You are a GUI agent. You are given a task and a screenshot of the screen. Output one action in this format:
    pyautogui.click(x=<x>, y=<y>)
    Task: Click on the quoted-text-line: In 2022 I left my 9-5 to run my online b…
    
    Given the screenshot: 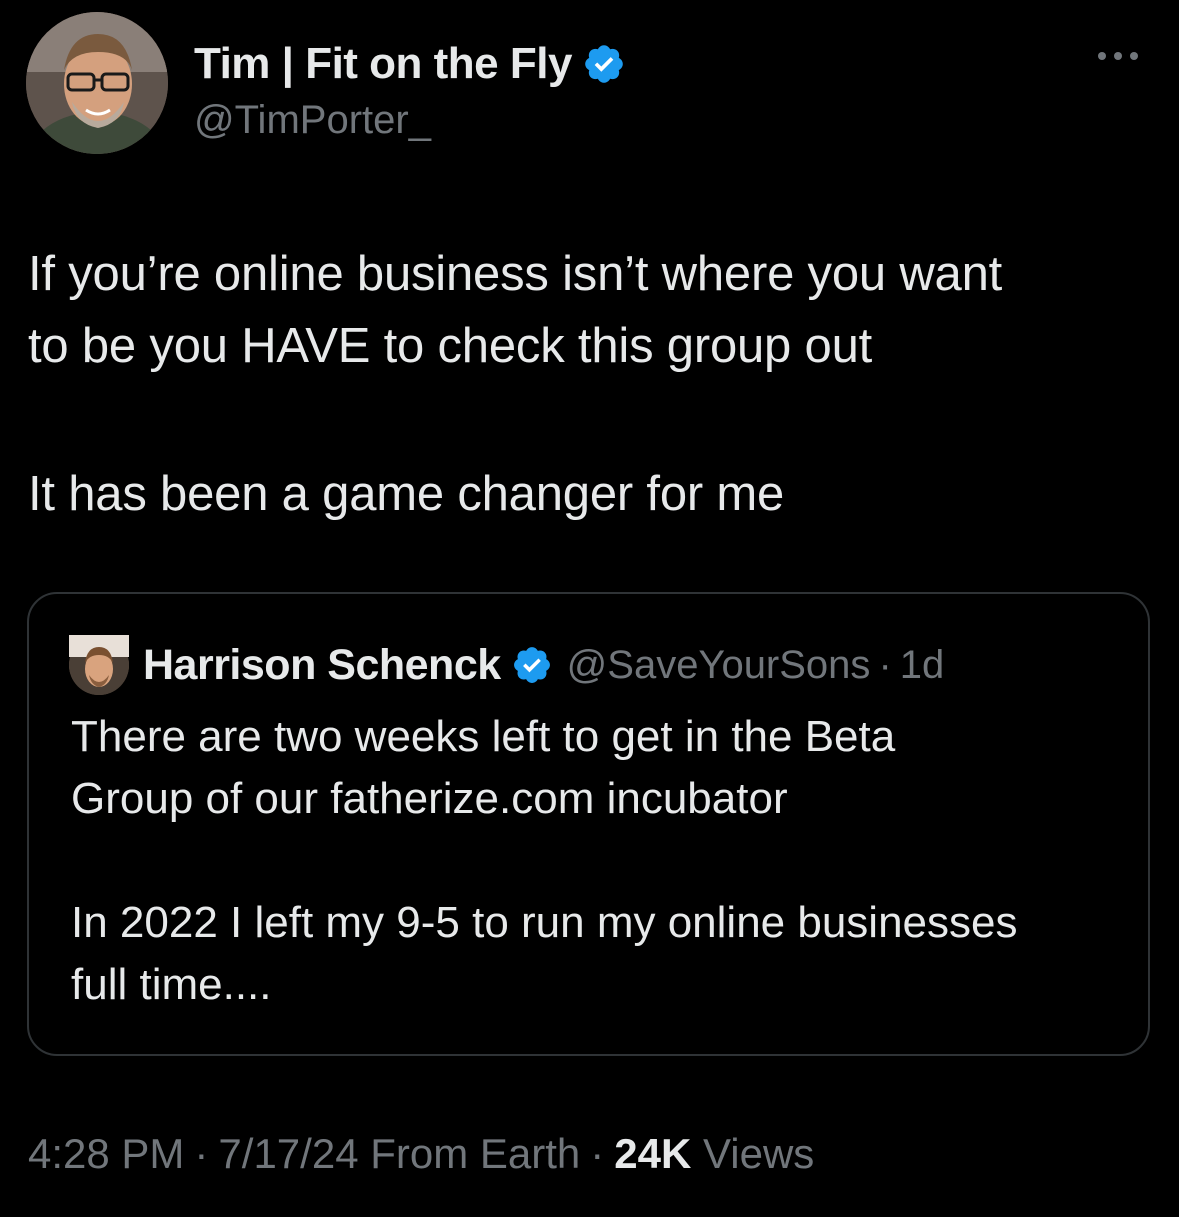 What is the action you would take?
    pyautogui.click(x=544, y=922)
    